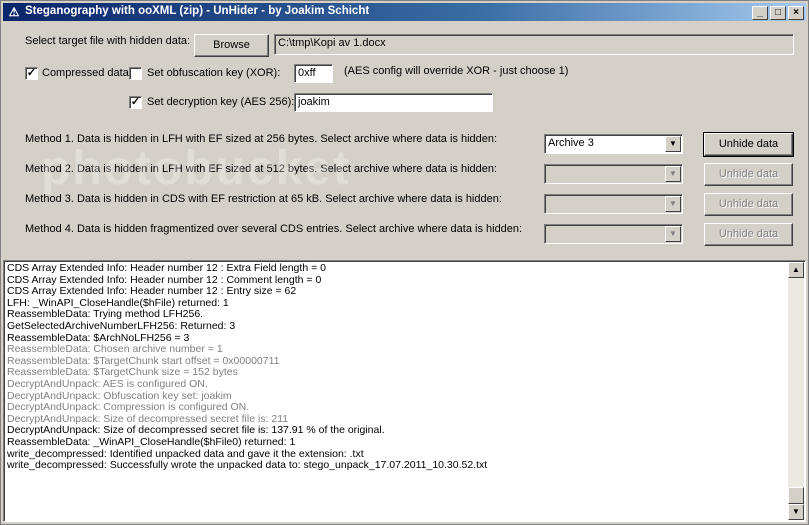 The height and width of the screenshot is (525, 809). Describe the element at coordinates (221, 102) in the screenshot. I see `decryption-label: Set decryption key (AES 256):` at that location.